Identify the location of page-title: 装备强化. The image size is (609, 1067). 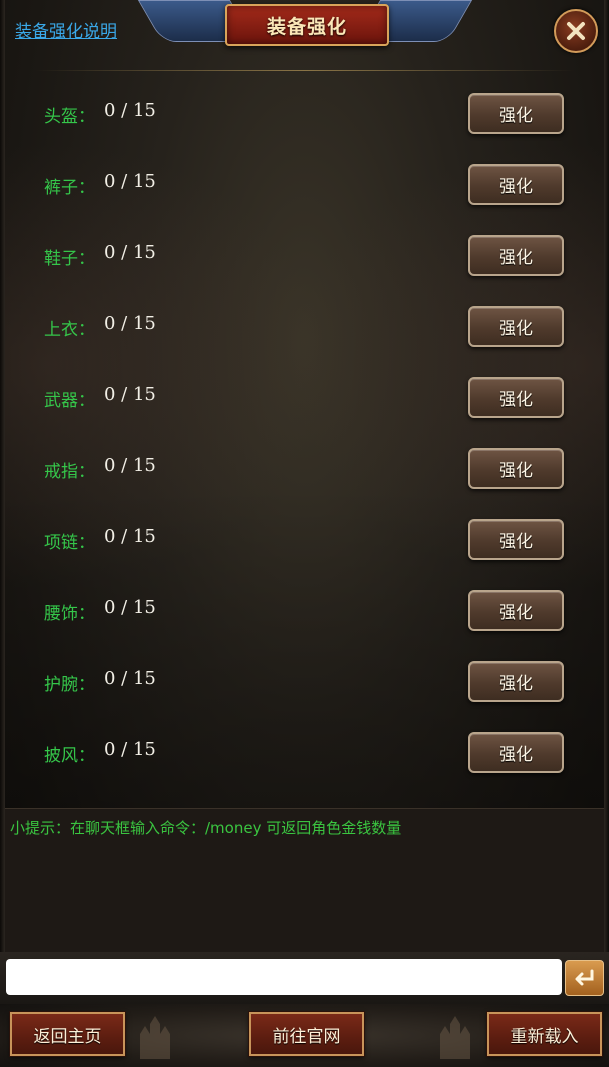
(306, 26).